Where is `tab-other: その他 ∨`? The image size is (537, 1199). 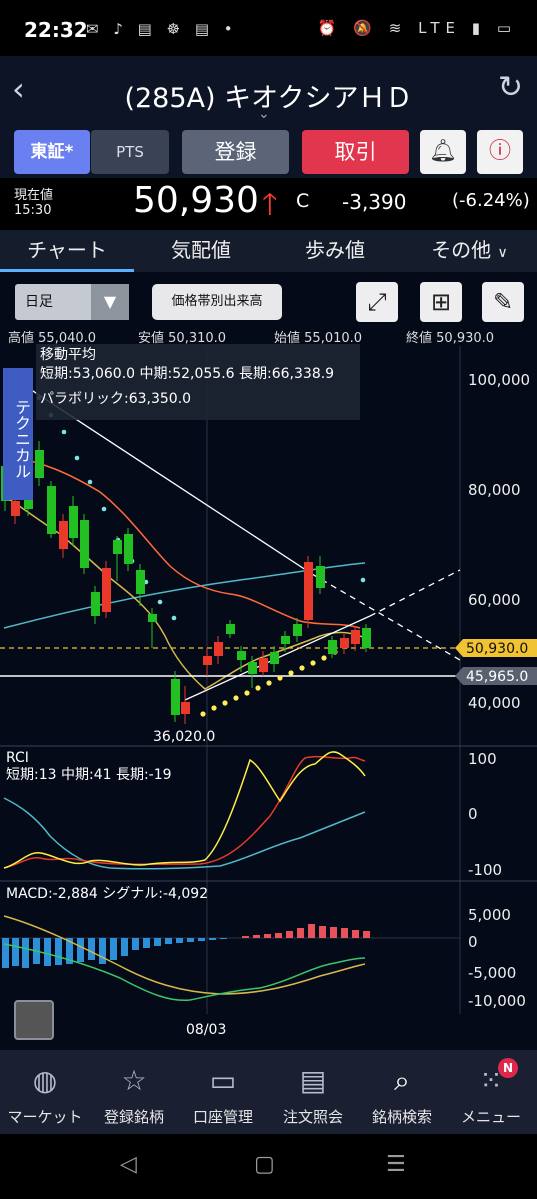
tab-other: その他 ∨ is located at coordinates (469, 251).